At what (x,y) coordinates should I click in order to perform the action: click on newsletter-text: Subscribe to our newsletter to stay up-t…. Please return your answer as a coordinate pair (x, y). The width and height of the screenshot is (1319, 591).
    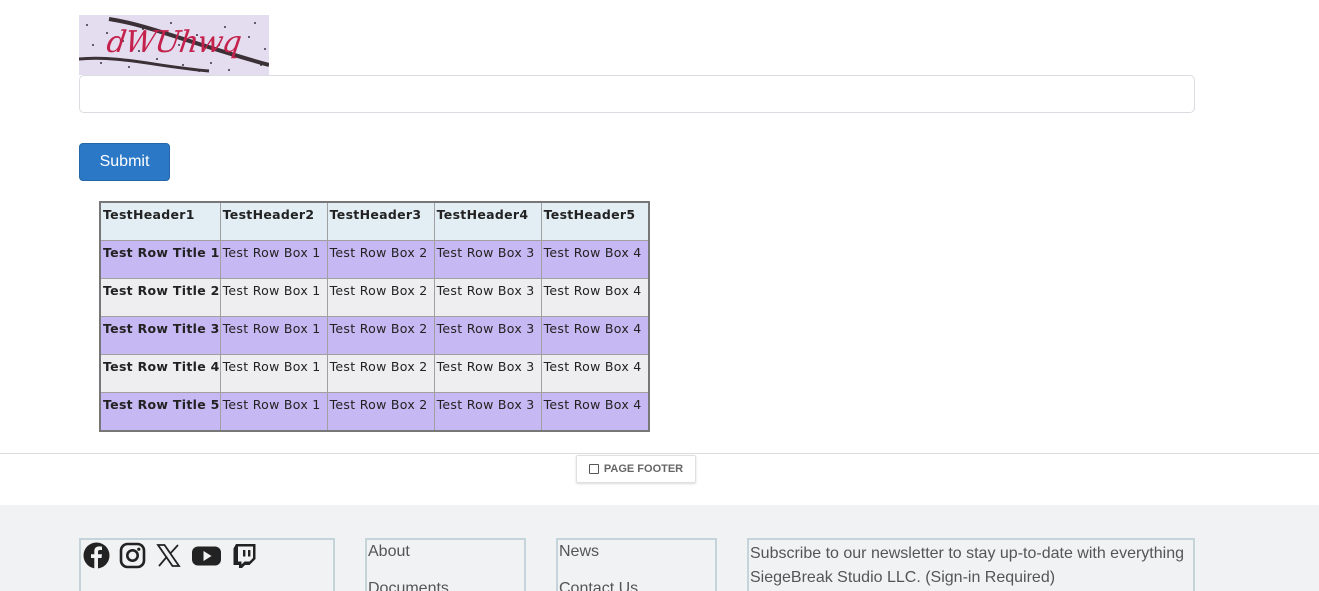
    Looking at the image, I should click on (967, 565).